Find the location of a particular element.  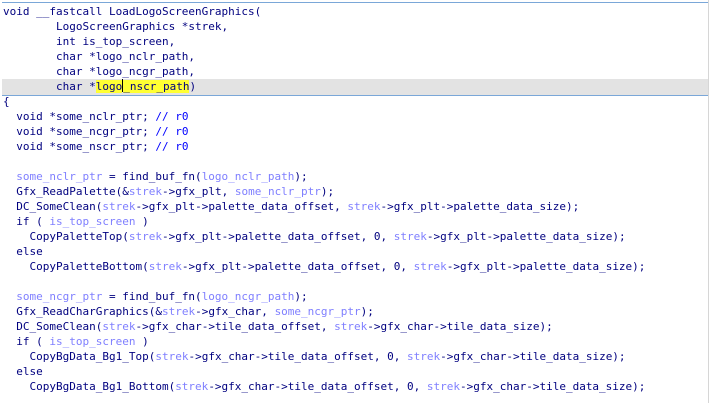

code-token: Gfx_ReadCharGraphics(& is located at coordinates (82, 311).